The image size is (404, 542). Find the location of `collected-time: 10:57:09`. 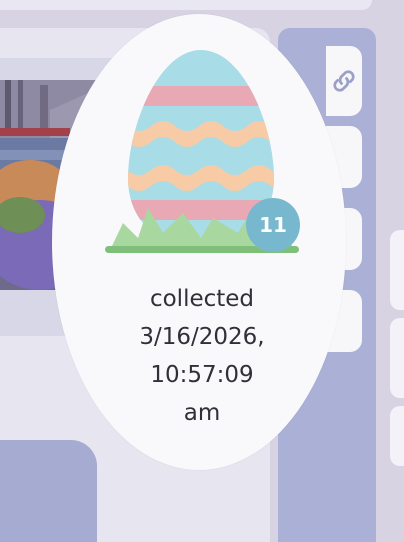

collected-time: 10:57:09 is located at coordinates (202, 375).